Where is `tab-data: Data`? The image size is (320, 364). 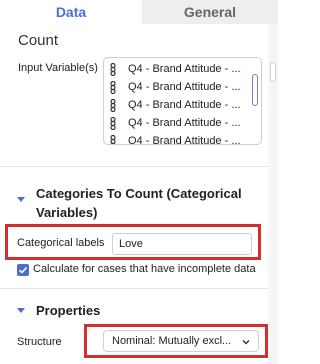
tab-data: Data is located at coordinates (71, 12).